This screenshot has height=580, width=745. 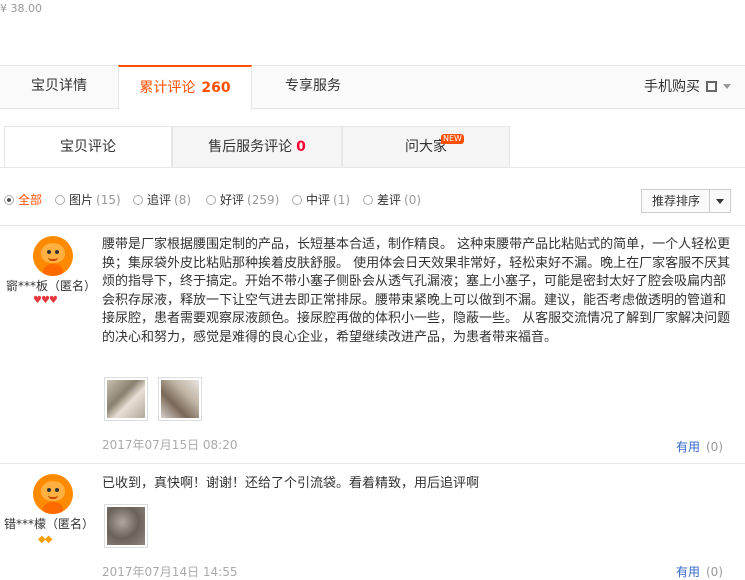 What do you see at coordinates (45, 300) in the screenshot?
I see `buyer-level-icon: ♥♥♥` at bounding box center [45, 300].